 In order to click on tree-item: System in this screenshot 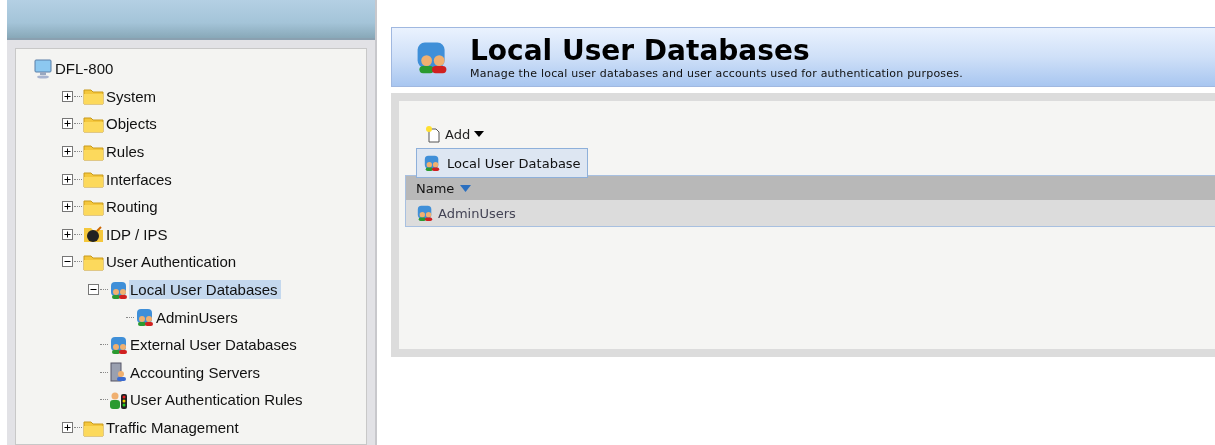, I will do `click(132, 96)`.